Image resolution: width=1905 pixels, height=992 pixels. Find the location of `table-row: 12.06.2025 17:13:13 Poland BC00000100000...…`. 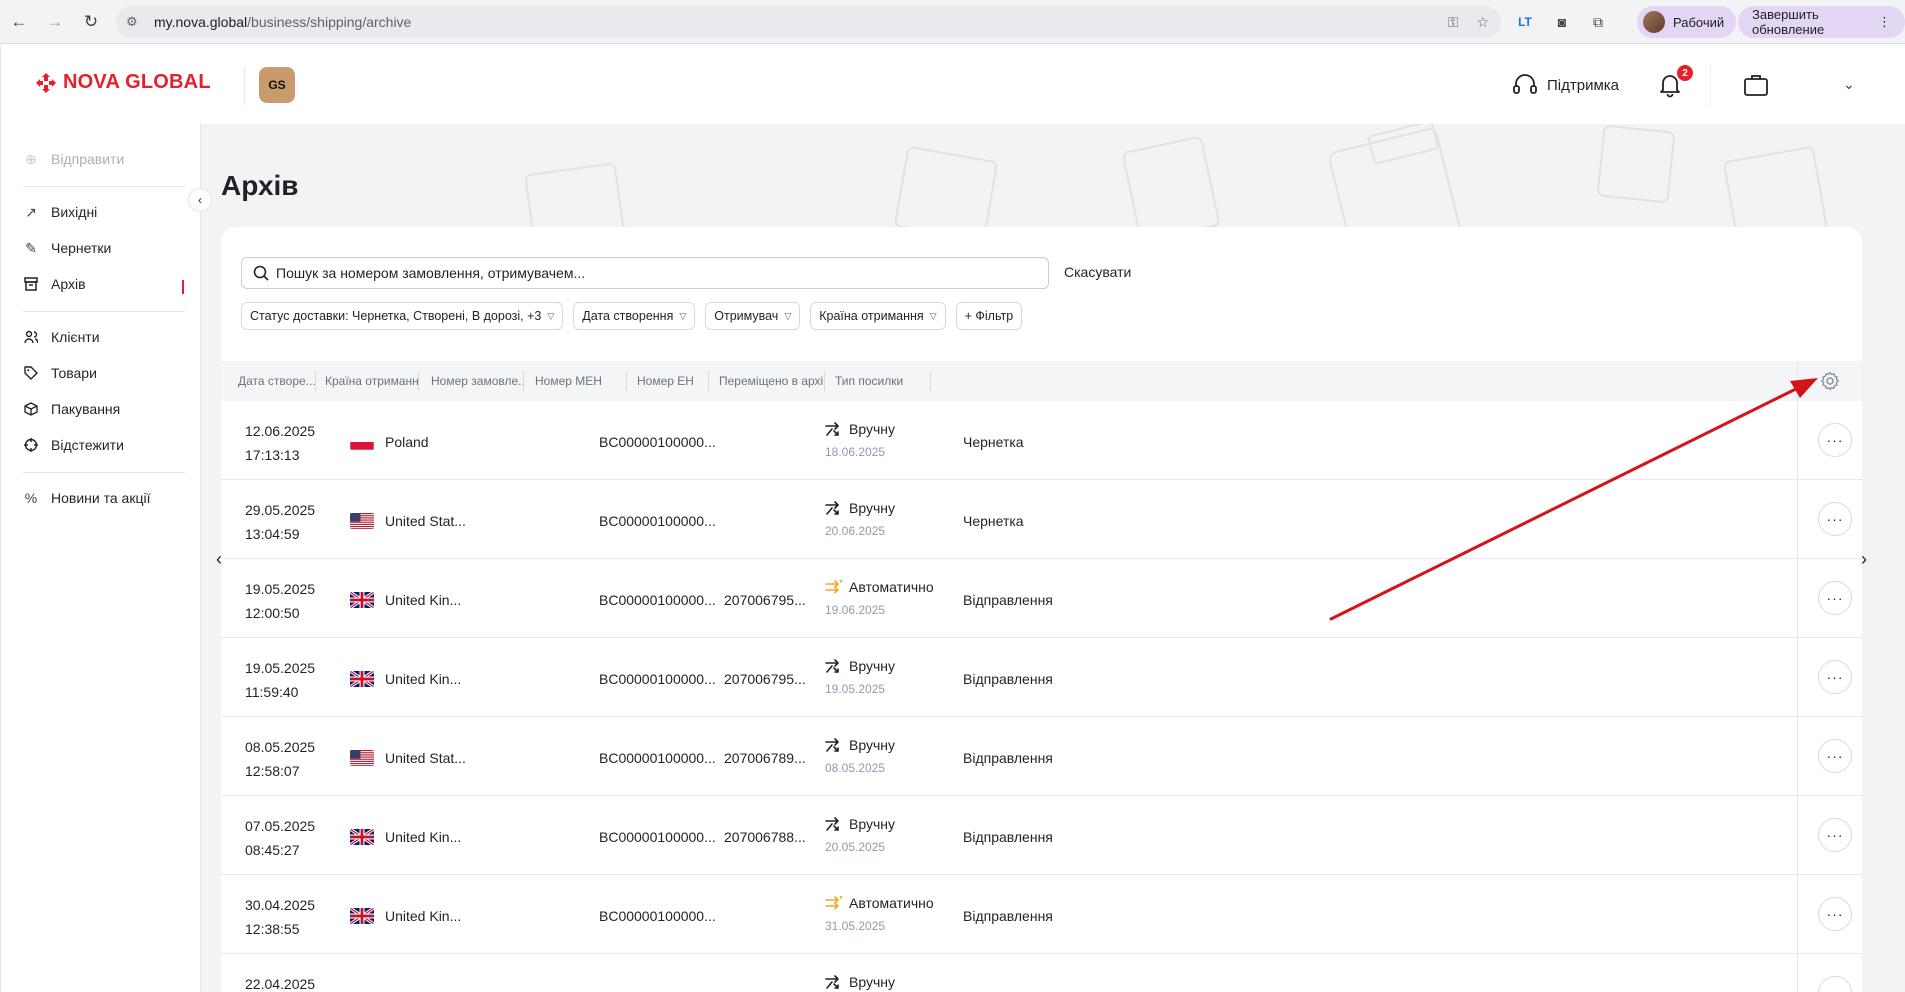

table-row: 12.06.2025 17:13:13 Poland BC00000100000...… is located at coordinates (1041, 440).